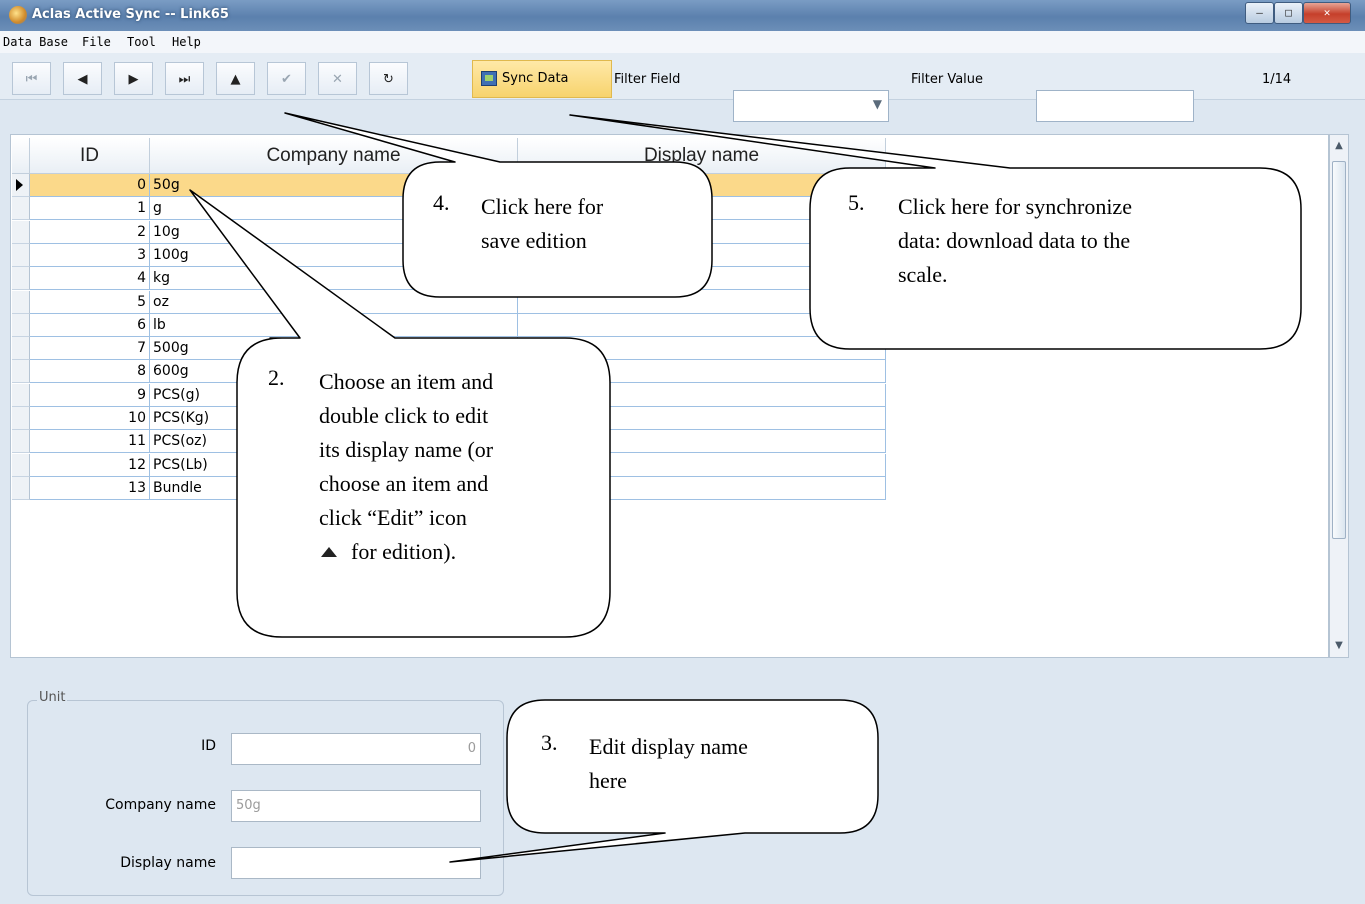 This screenshot has width=1365, height=904. I want to click on table-row: 7 500g, so click(449, 349).